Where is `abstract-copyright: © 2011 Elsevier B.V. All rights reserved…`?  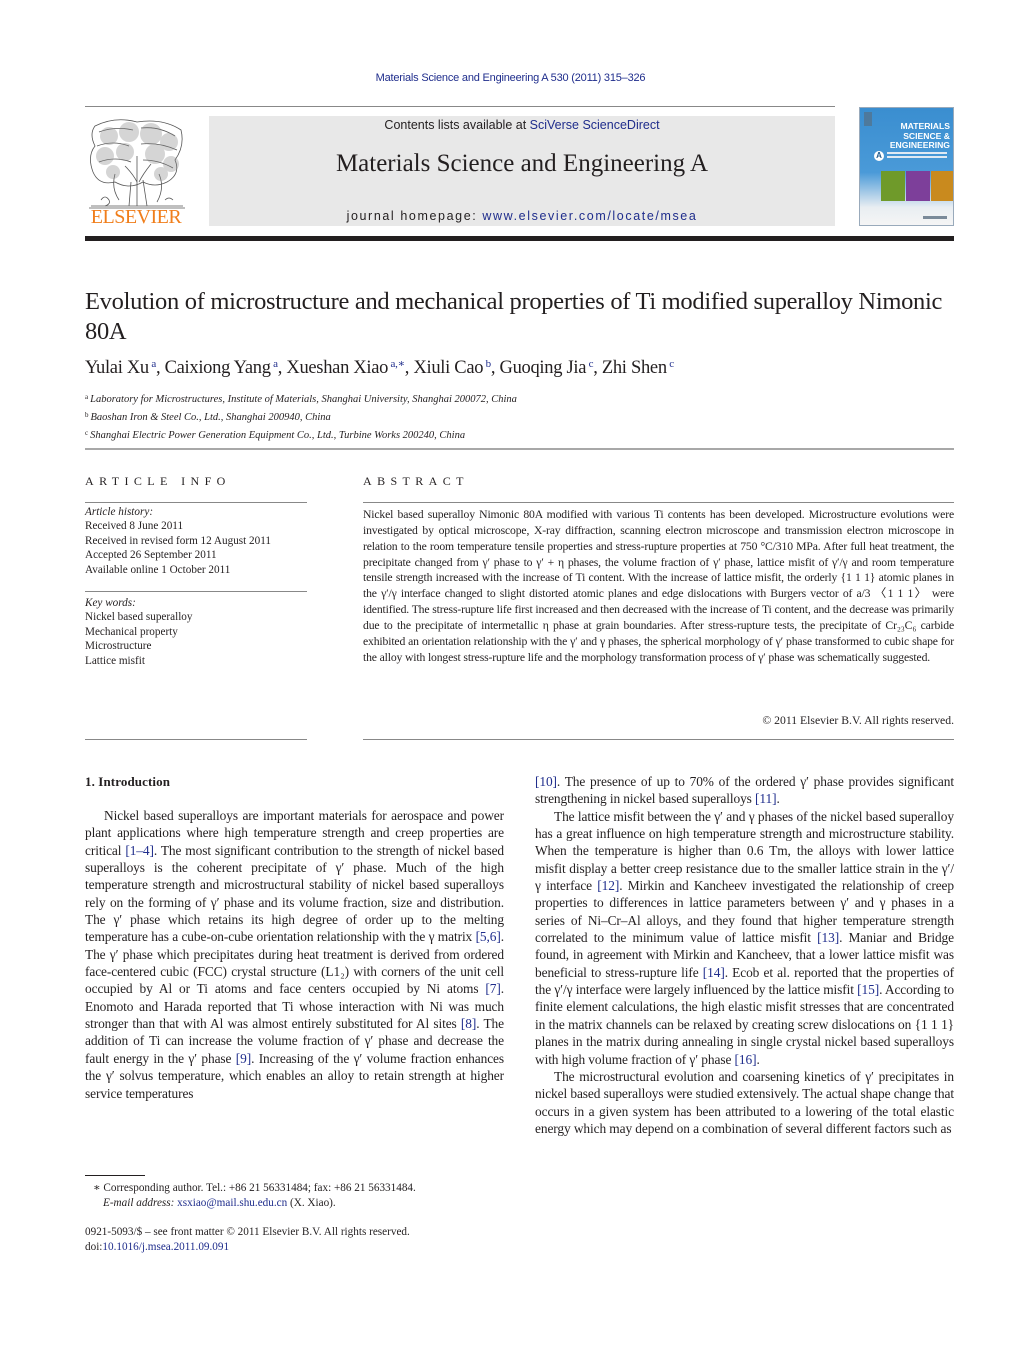 abstract-copyright: © 2011 Elsevier B.V. All rights reserved… is located at coordinates (858, 720).